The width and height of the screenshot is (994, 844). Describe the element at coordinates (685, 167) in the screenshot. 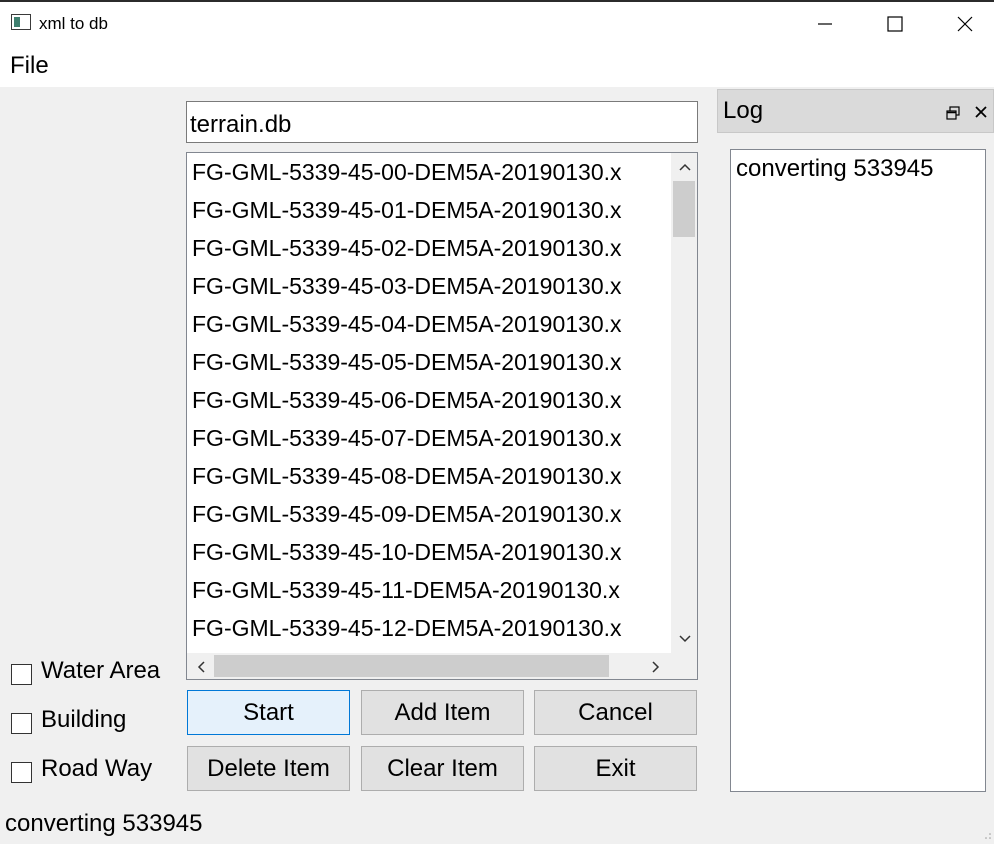

I see `scroll-up-icon` at that location.